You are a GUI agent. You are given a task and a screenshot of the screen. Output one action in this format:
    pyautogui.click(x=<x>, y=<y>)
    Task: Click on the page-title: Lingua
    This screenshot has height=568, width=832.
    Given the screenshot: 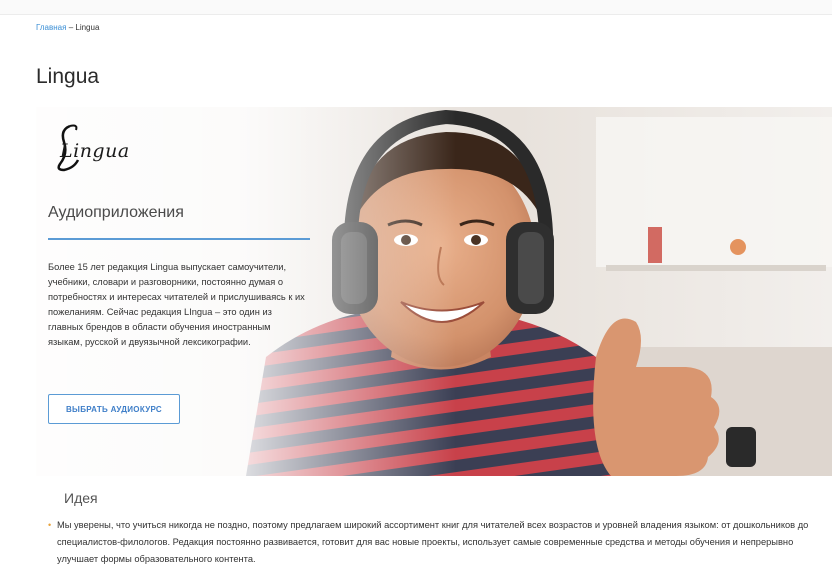 What is the action you would take?
    pyautogui.click(x=68, y=76)
    